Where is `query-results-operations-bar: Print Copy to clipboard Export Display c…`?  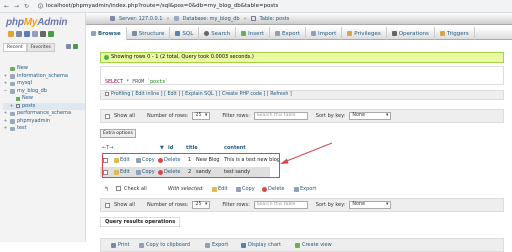
query-results-operations-bar: Print Copy to clipboard Export Display c… is located at coordinates (302, 245).